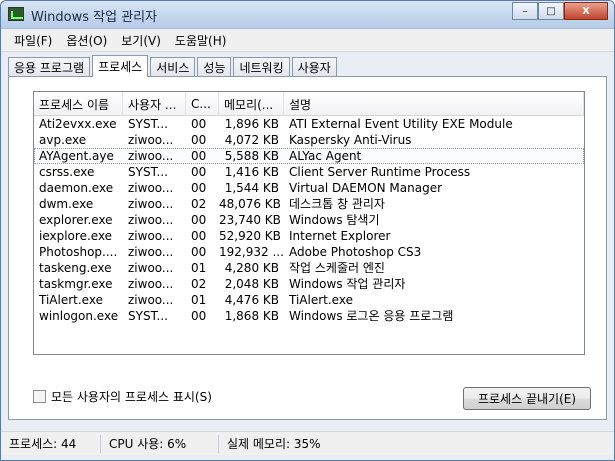 The image size is (615, 461). What do you see at coordinates (380, 172) in the screenshot?
I see `process-description-cell: Client Server Runtime Process` at bounding box center [380, 172].